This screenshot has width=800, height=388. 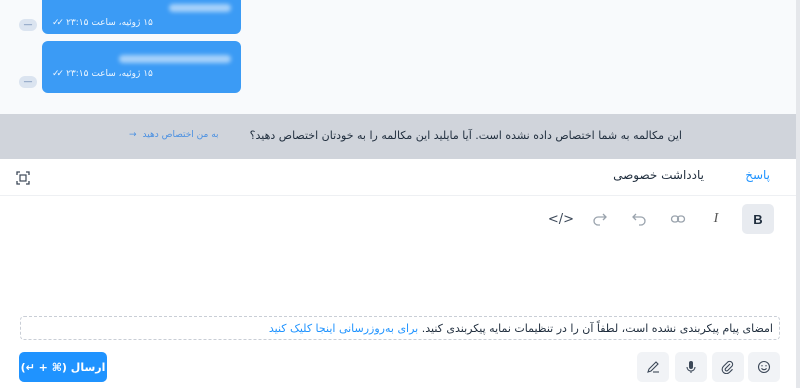 I want to click on voice-record-button, so click(x=691, y=367).